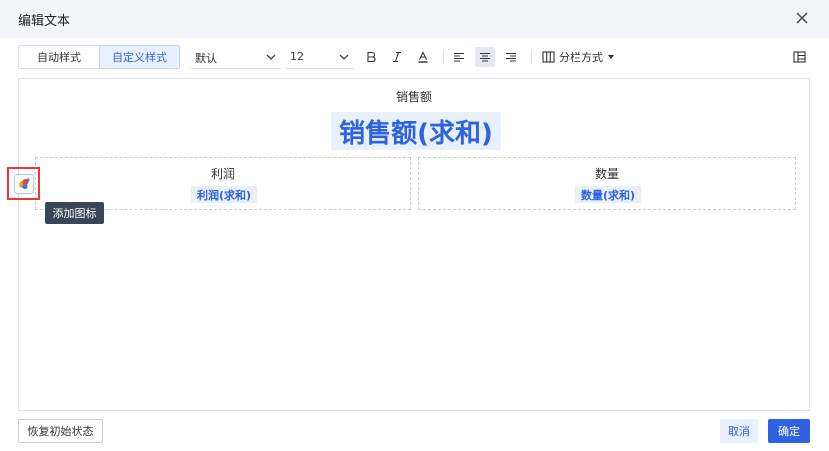 The height and width of the screenshot is (451, 829). Describe the element at coordinates (139, 57) in the screenshot. I see `custom-style-button: 自定义样式` at that location.